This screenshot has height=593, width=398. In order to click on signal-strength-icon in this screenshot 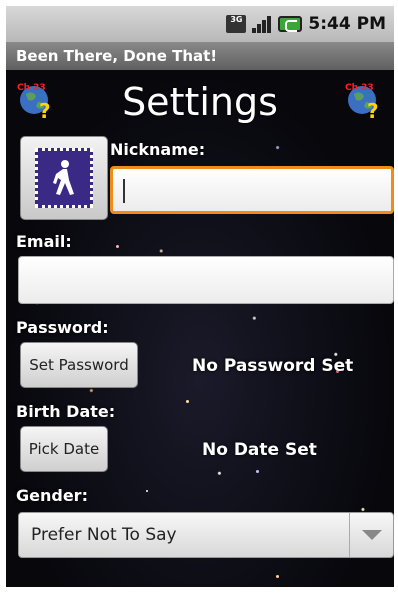, I will do `click(262, 24)`.